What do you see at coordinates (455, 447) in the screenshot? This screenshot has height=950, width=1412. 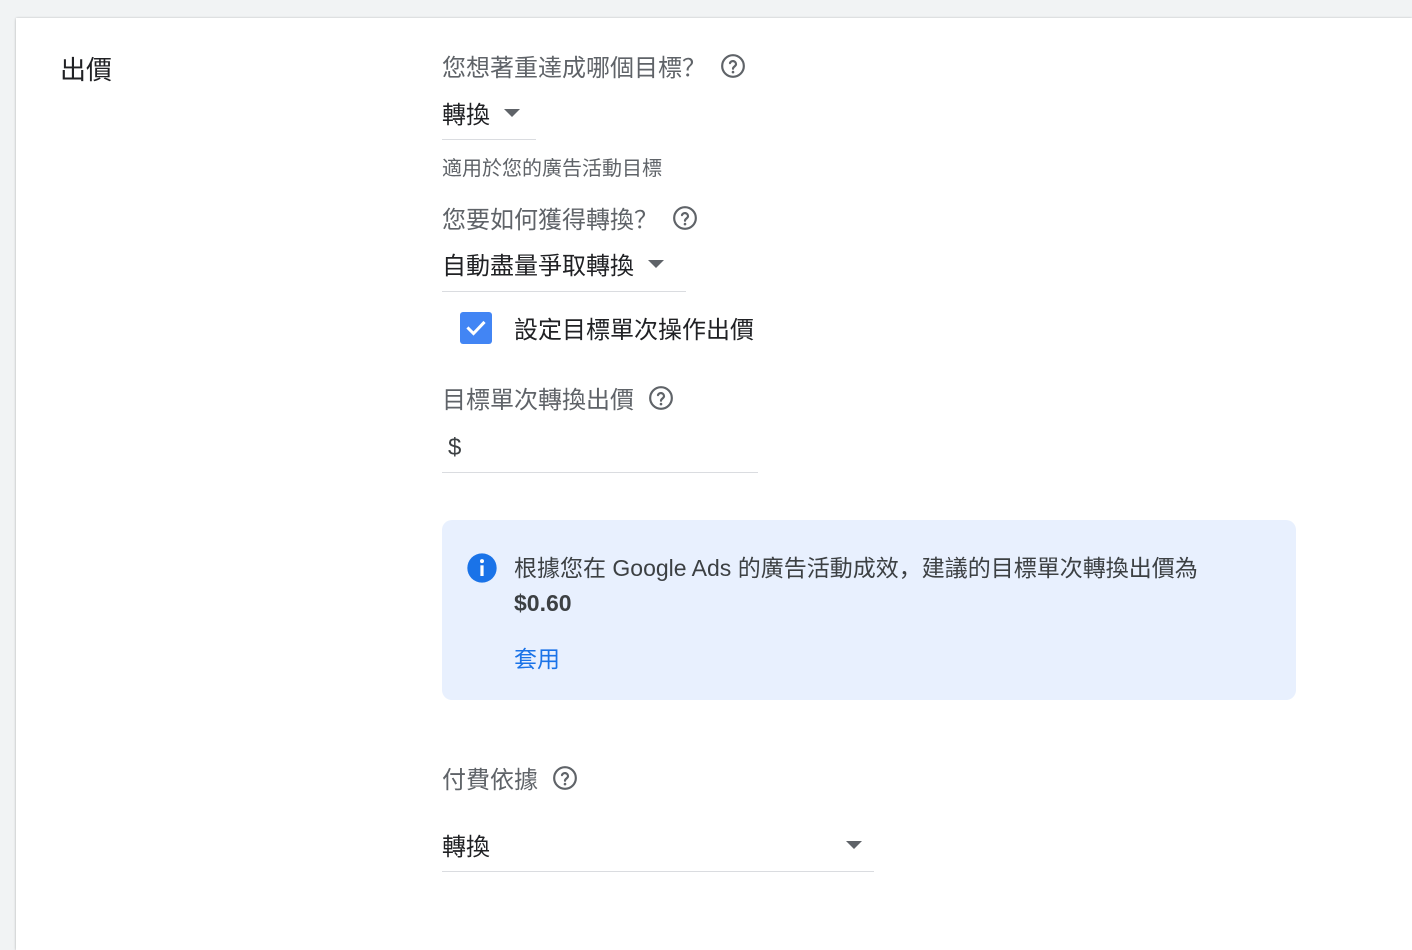 I see `currency-symbol: $` at bounding box center [455, 447].